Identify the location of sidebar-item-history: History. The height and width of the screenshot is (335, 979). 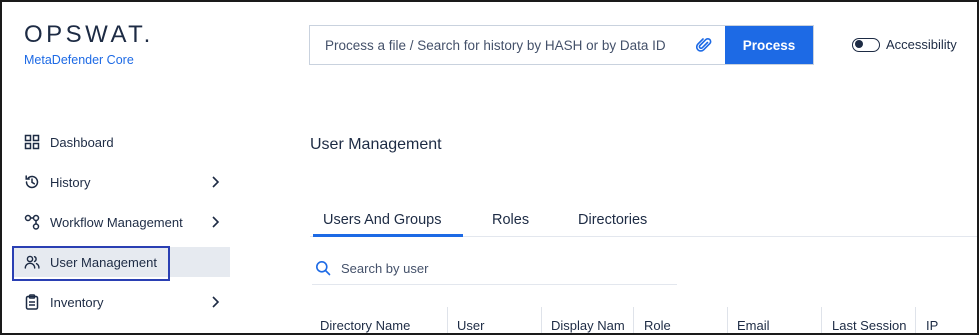
(116, 182).